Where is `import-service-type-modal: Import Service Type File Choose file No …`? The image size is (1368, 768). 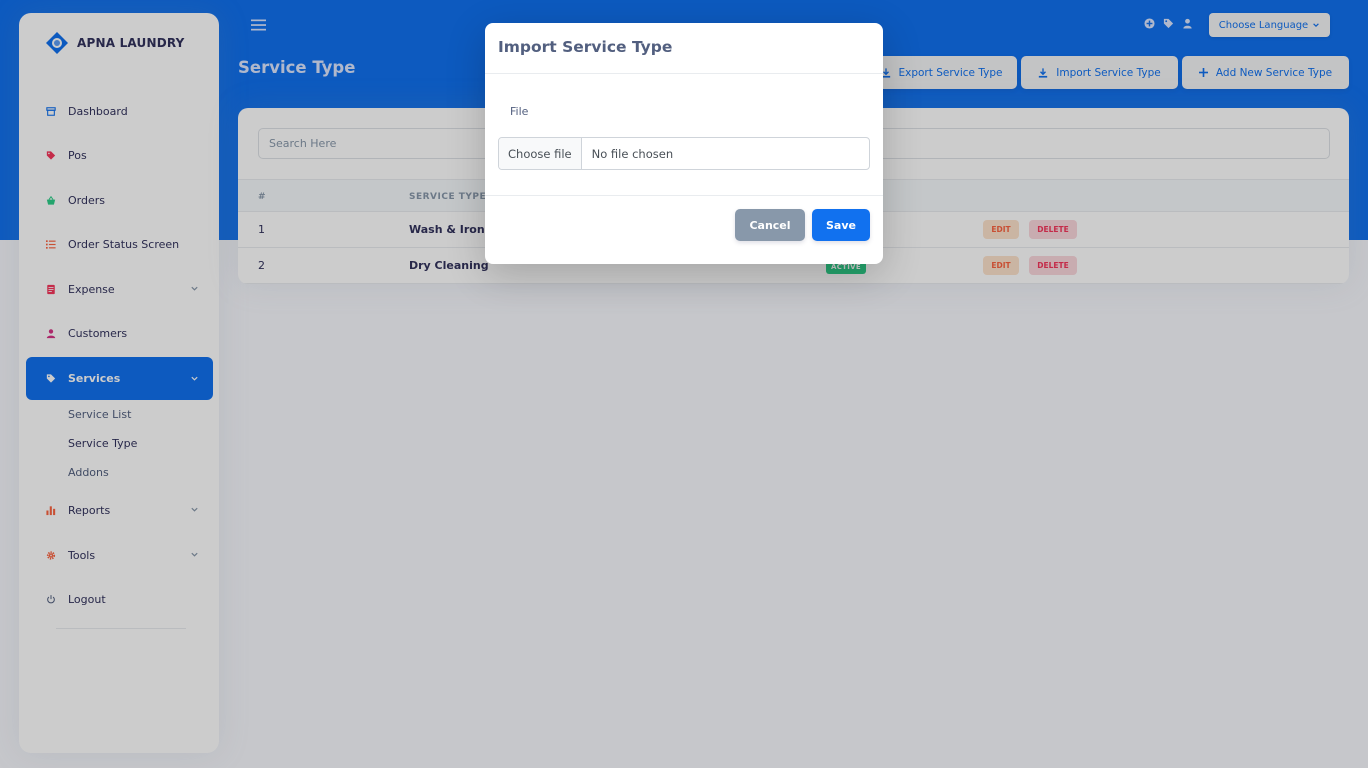
import-service-type-modal: Import Service Type File Choose file No … is located at coordinates (684, 143).